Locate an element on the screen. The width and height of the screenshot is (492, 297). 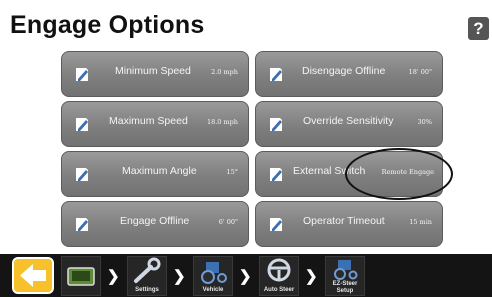
engage-offline-button: Engage Offline 6' 00" is located at coordinates (155, 224).